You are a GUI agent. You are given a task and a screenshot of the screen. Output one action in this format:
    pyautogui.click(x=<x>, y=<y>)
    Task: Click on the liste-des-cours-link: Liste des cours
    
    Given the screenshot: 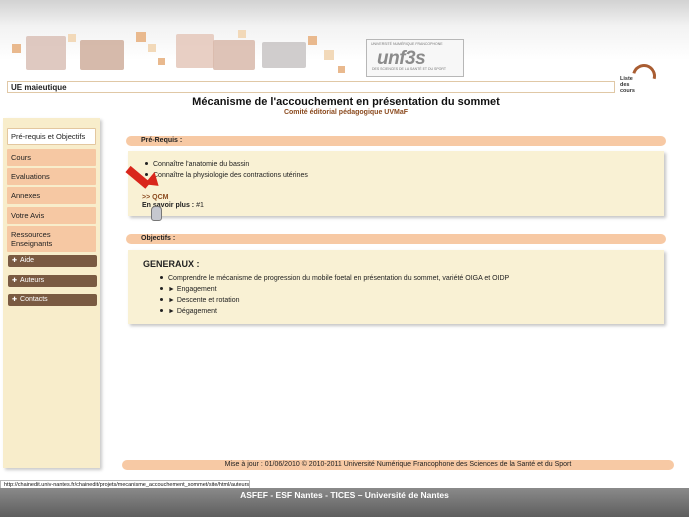 What is the action you would take?
    pyautogui.click(x=631, y=85)
    